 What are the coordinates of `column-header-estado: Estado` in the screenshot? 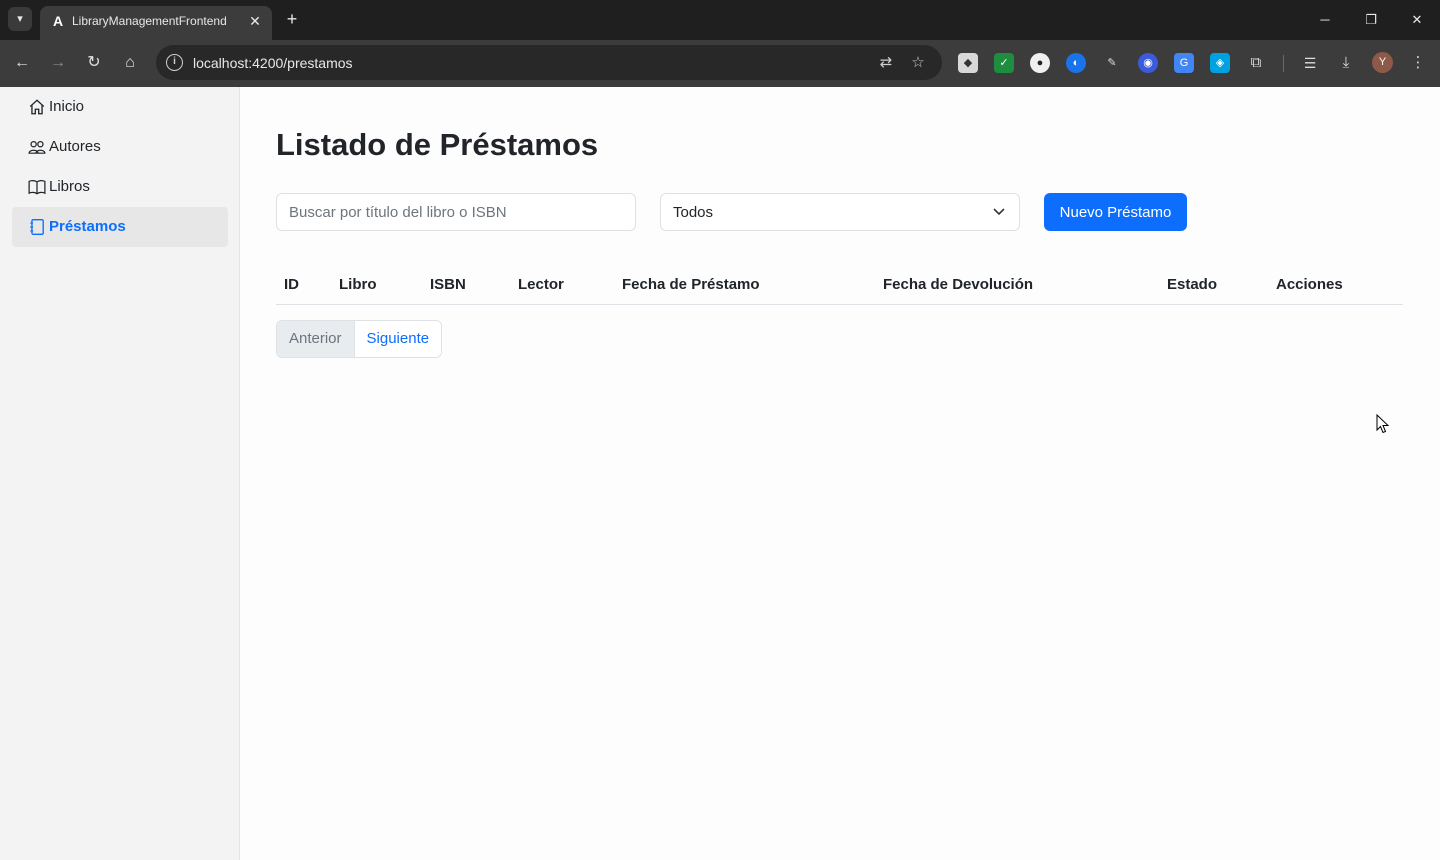 It's located at (1213, 283).